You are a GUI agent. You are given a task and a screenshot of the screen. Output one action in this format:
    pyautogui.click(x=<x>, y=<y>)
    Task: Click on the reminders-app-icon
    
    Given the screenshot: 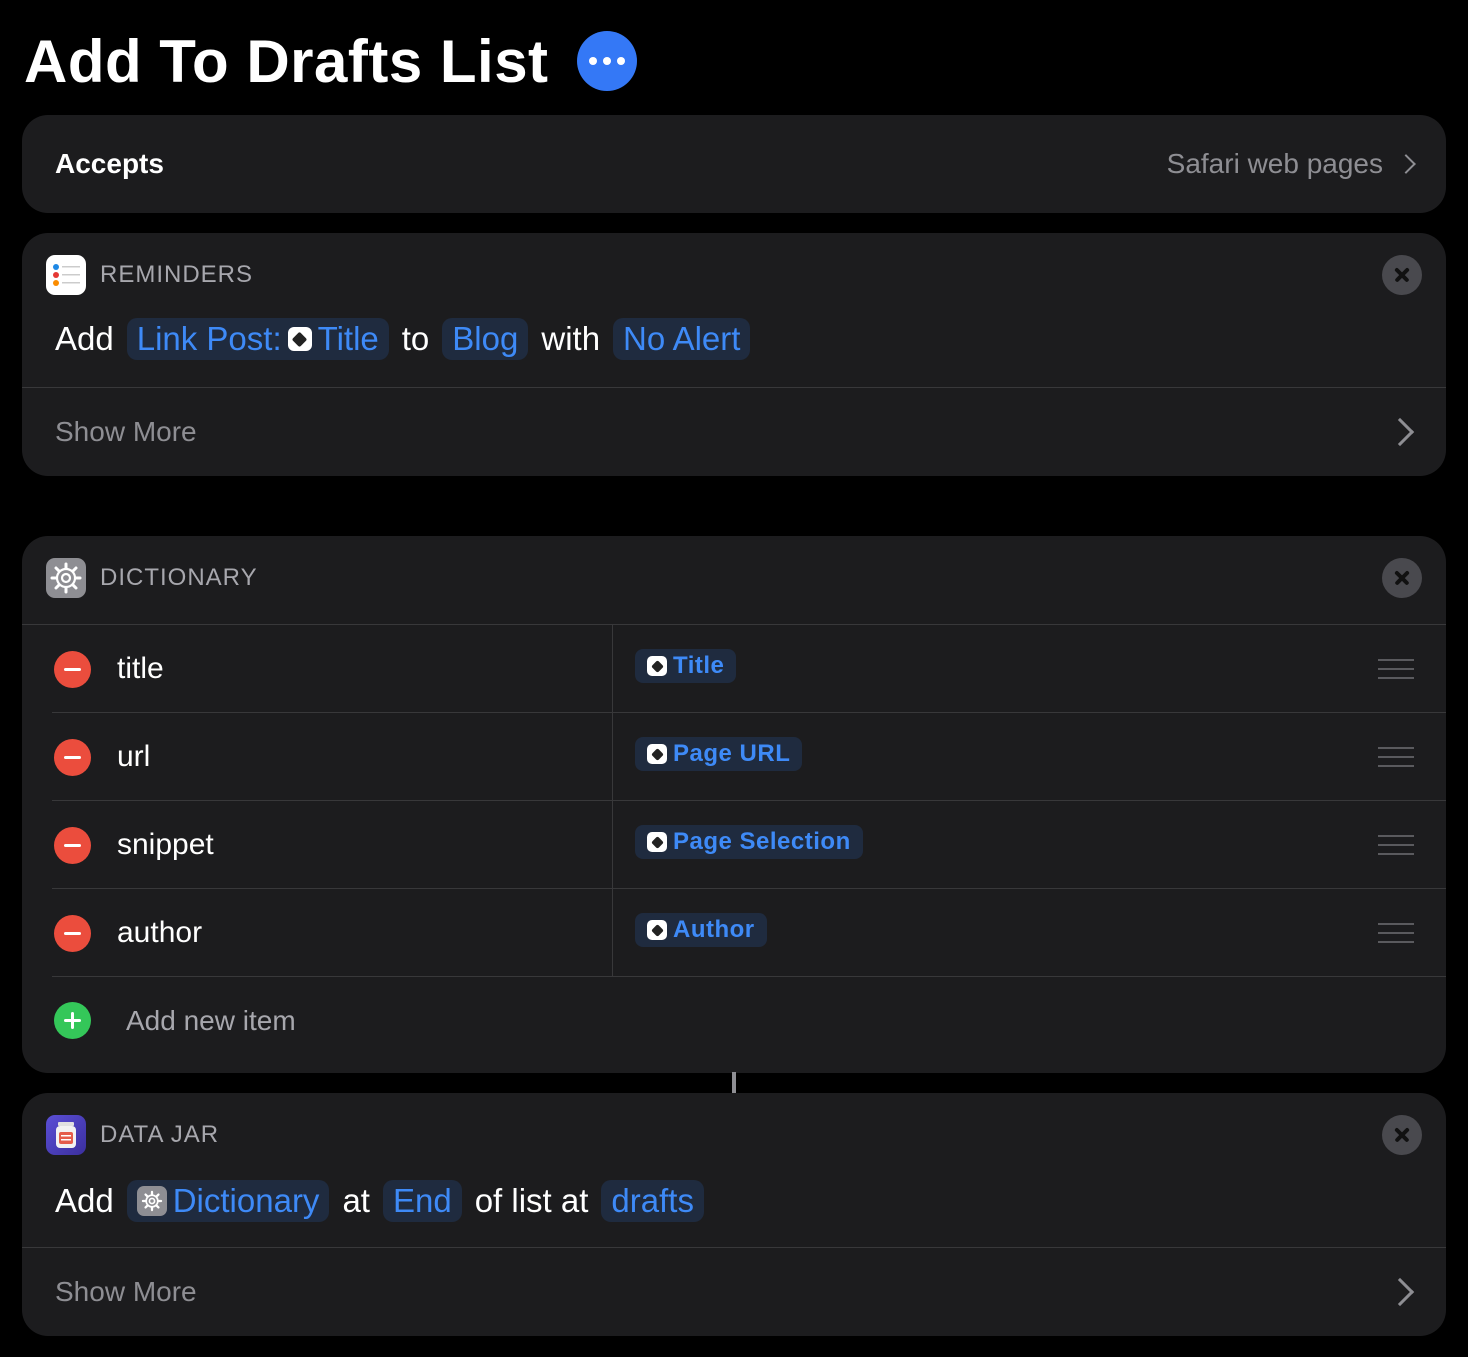 What is the action you would take?
    pyautogui.click(x=66, y=275)
    